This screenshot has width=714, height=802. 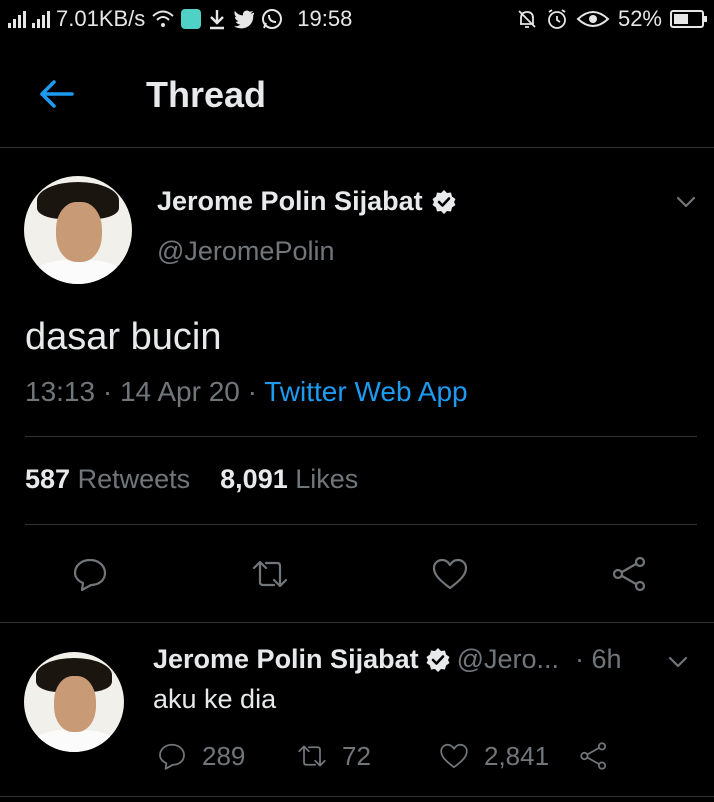 What do you see at coordinates (17, 19) in the screenshot?
I see `signal-icon` at bounding box center [17, 19].